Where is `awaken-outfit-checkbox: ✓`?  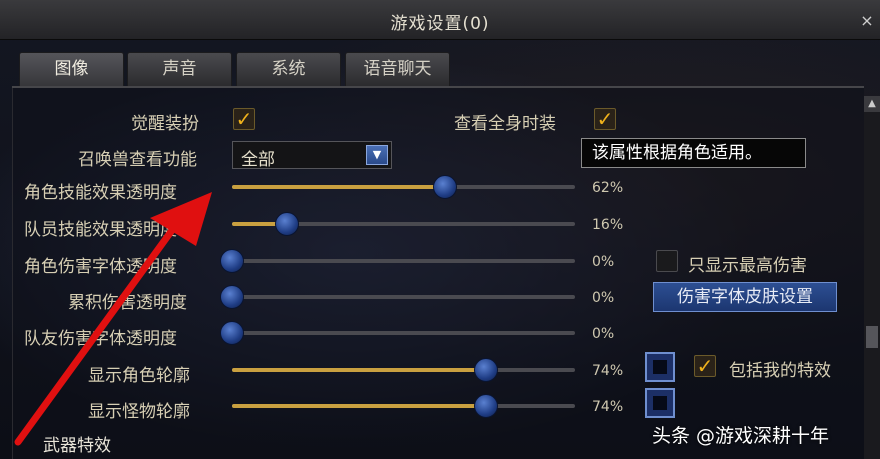
awaken-outfit-checkbox: ✓ is located at coordinates (244, 119).